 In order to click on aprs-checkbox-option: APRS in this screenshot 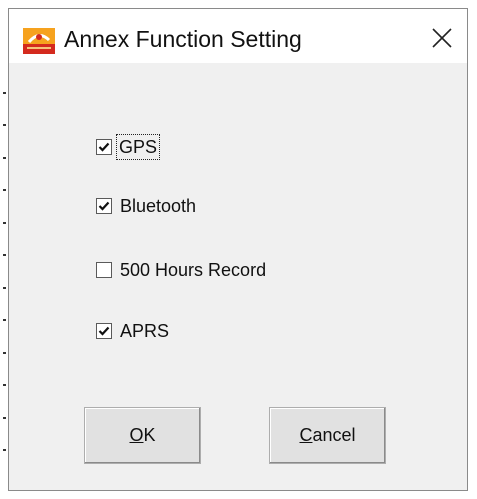, I will do `click(132, 331)`.